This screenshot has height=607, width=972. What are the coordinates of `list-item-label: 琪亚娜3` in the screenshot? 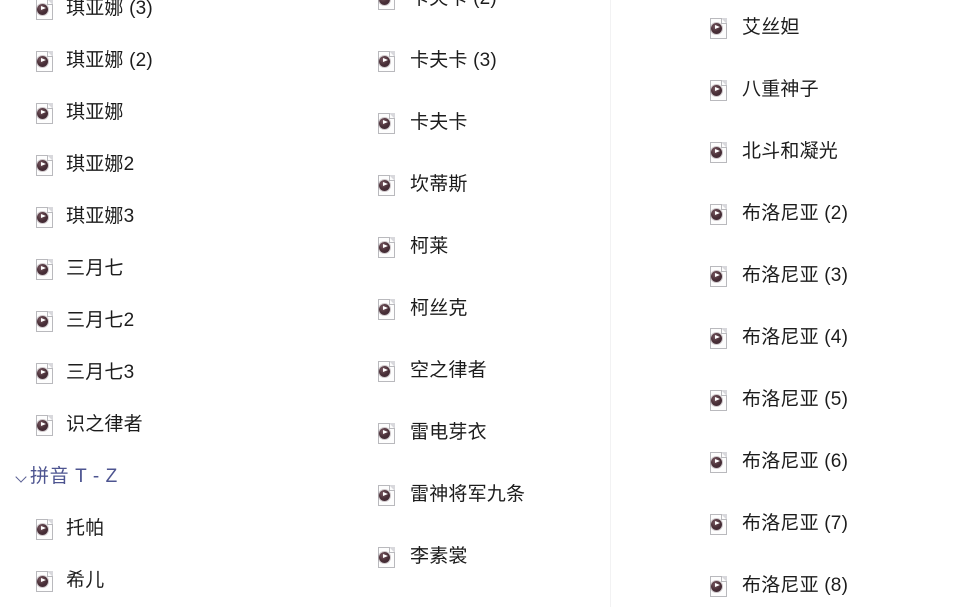 It's located at (100, 216).